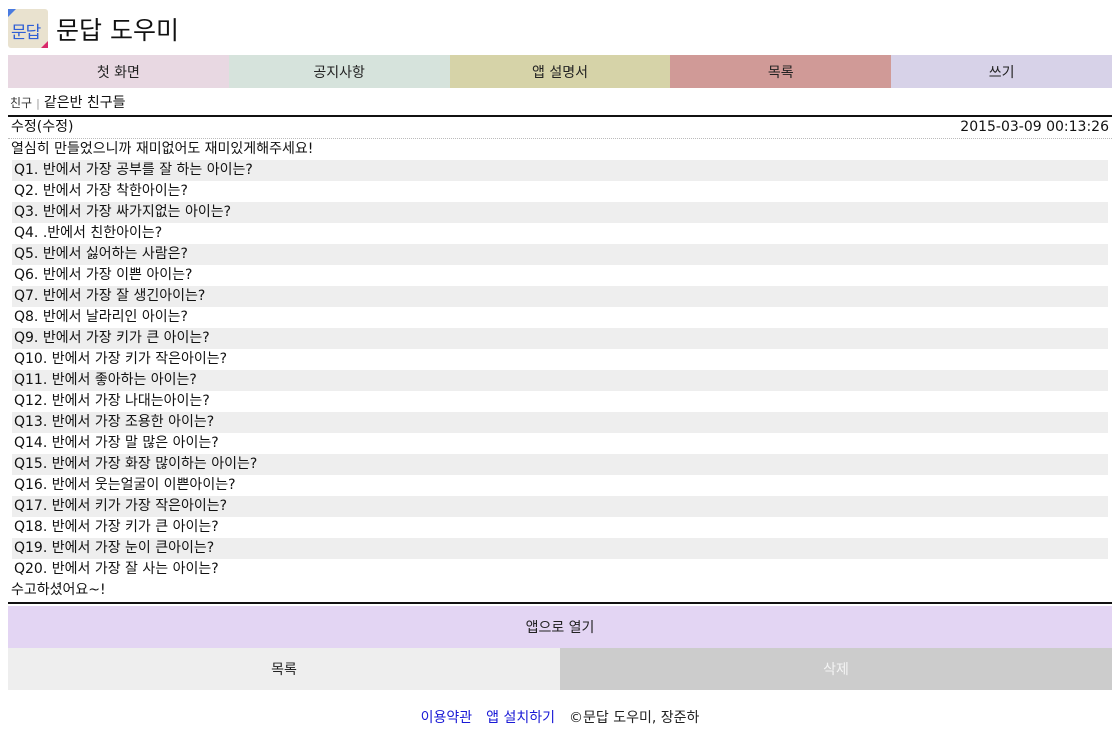 This screenshot has width=1120, height=735. Describe the element at coordinates (88, 233) in the screenshot. I see `question-item: Q4. .반에서 친한아이는?` at that location.